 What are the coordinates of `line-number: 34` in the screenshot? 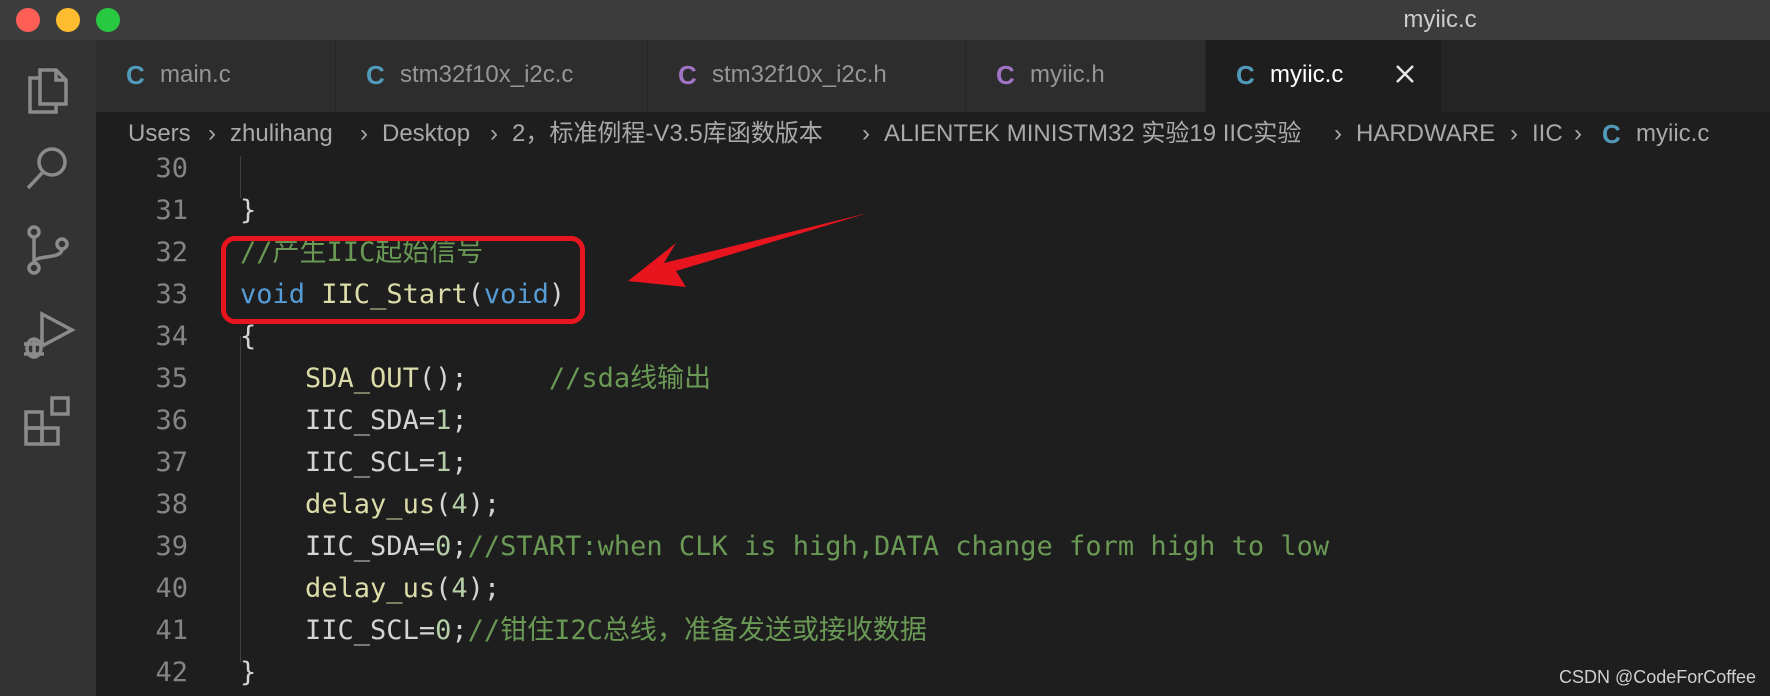 It's located at (171, 336).